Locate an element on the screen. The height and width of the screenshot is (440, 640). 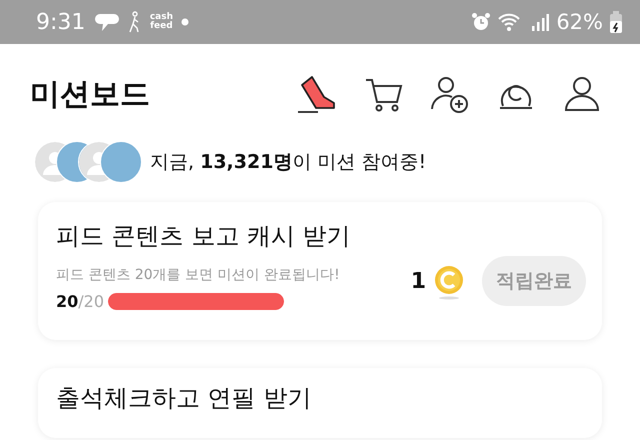
walking-person-icon is located at coordinates (134, 22).